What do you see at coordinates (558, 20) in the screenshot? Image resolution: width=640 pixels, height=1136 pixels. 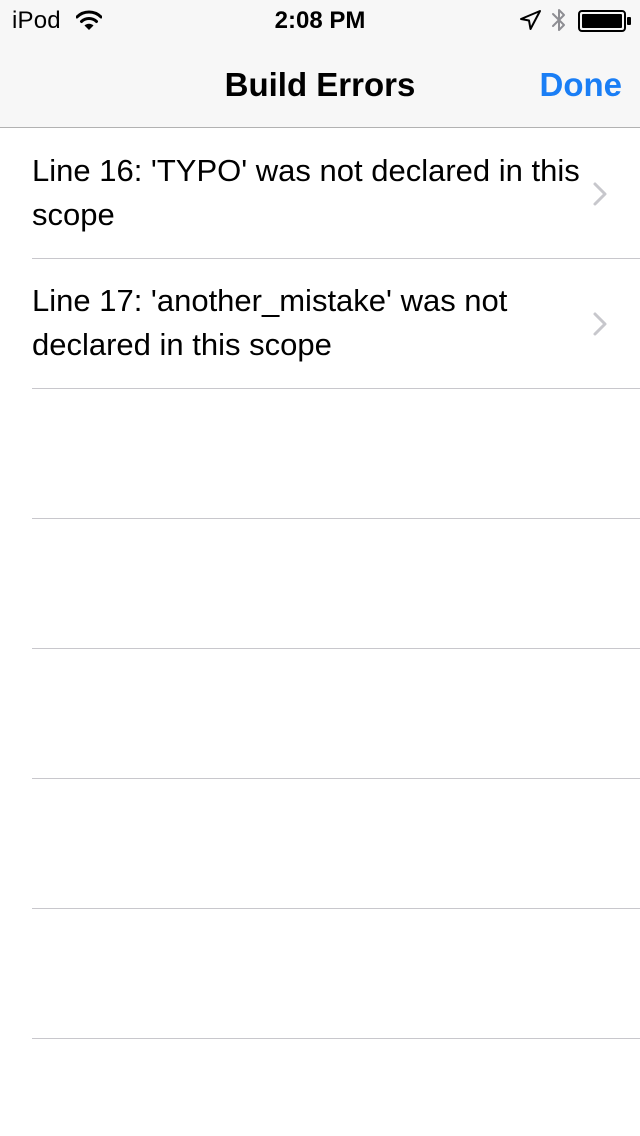 I see `bluetooth-icon` at bounding box center [558, 20].